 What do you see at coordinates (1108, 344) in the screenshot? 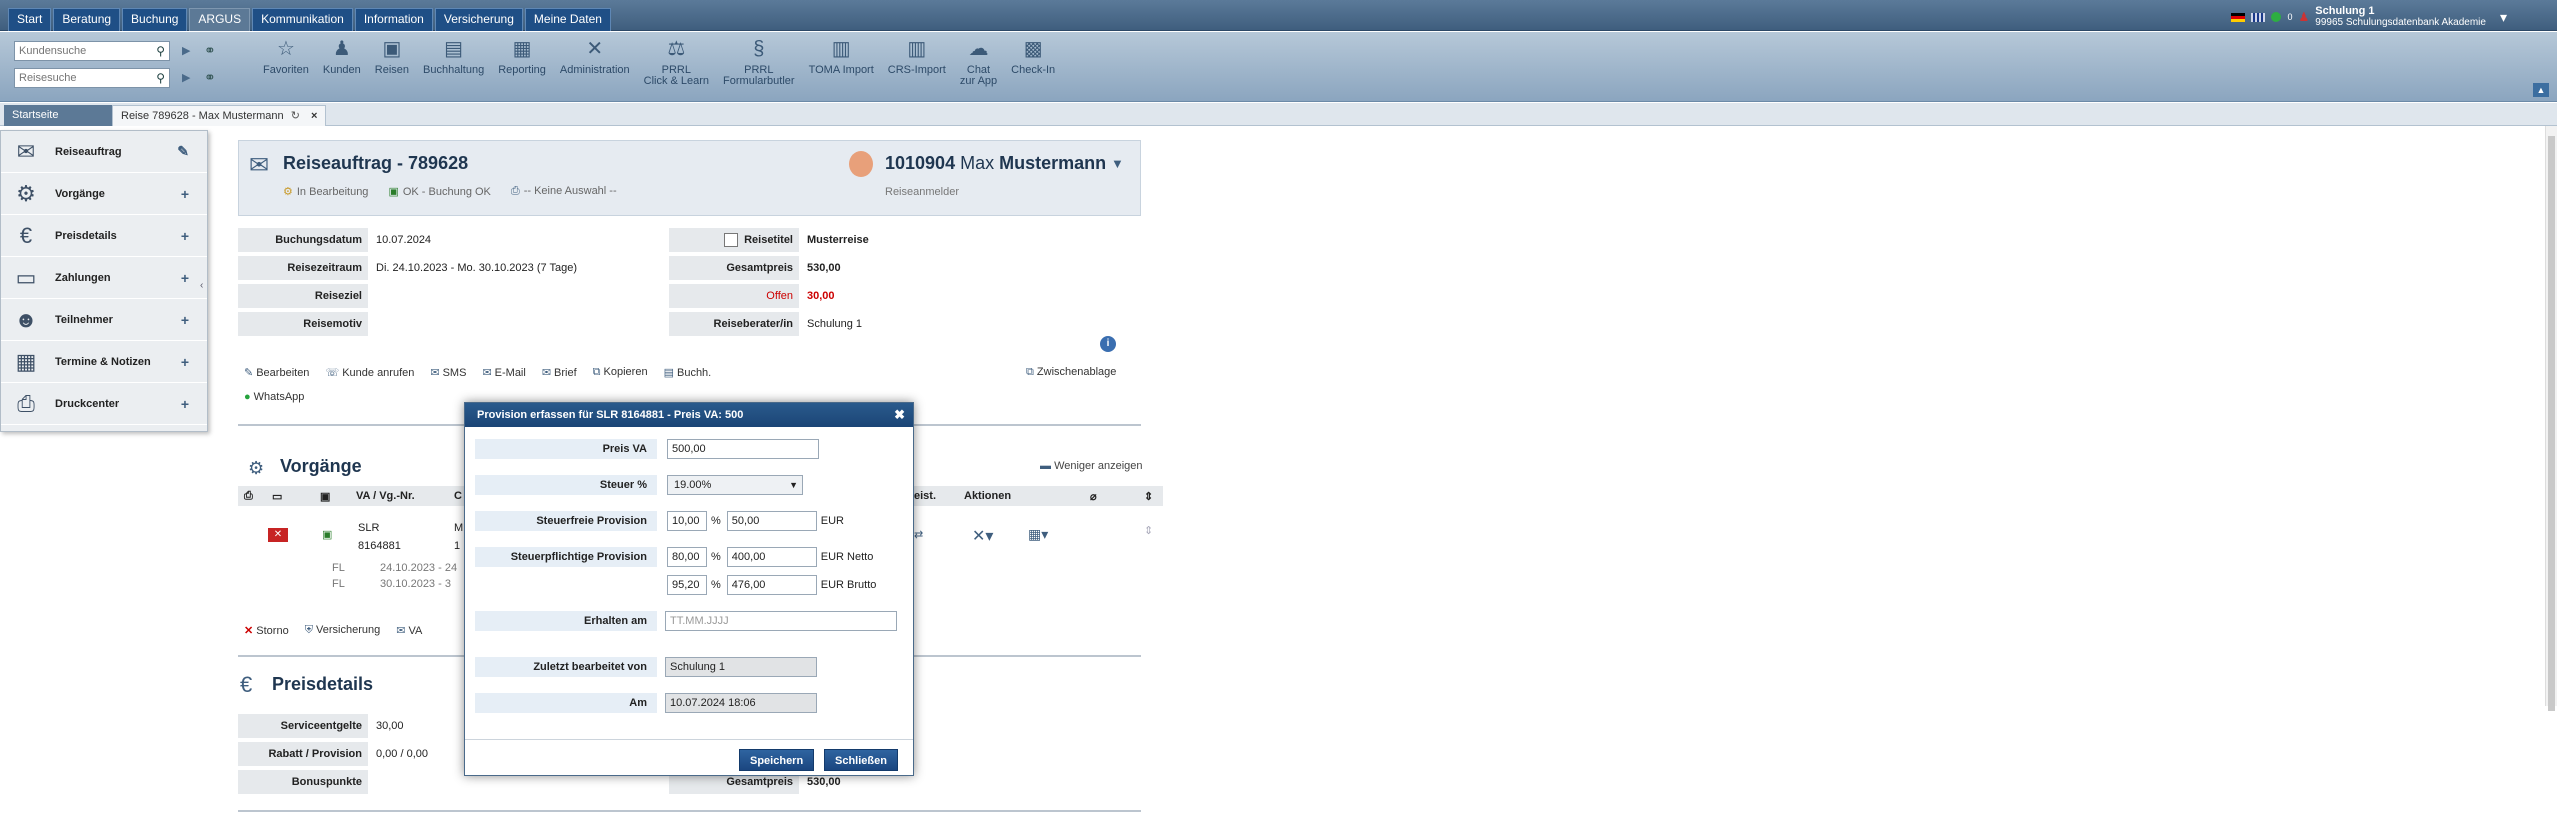
I see `info-icon: i` at bounding box center [1108, 344].